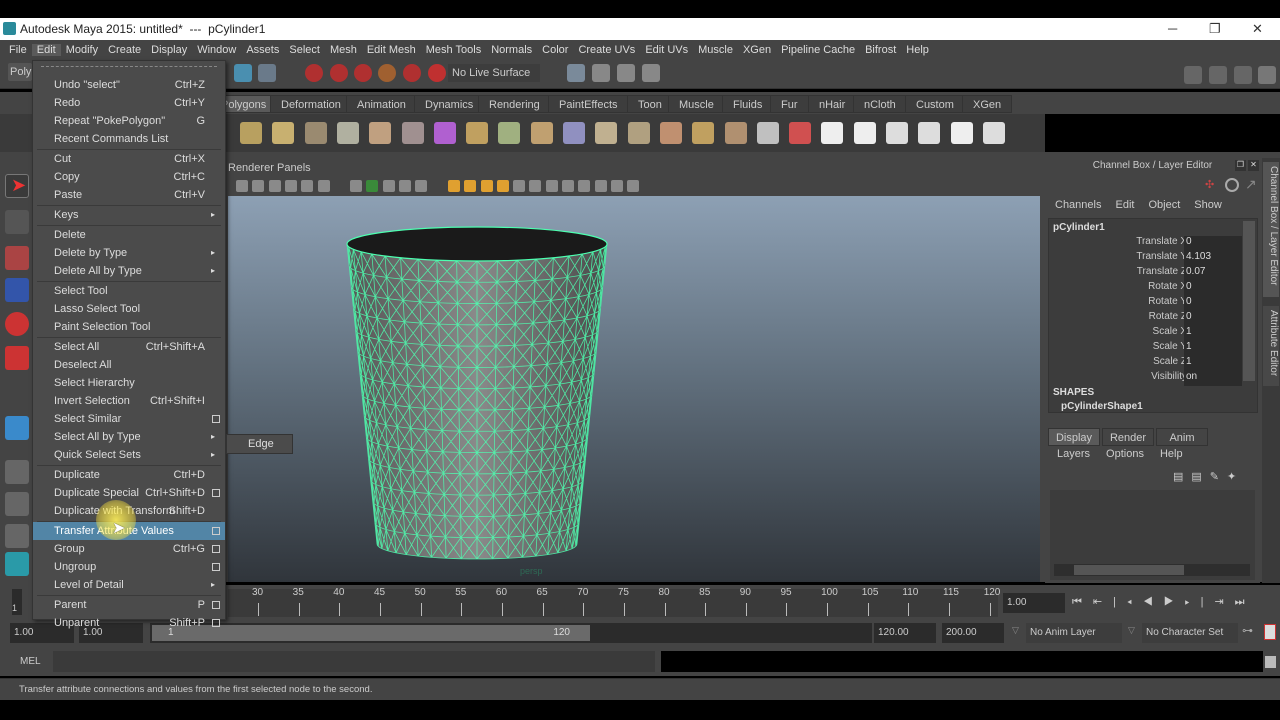 This screenshot has height=720, width=1280. I want to click on play-backwards-icon: ◀, so click(1153, 602).